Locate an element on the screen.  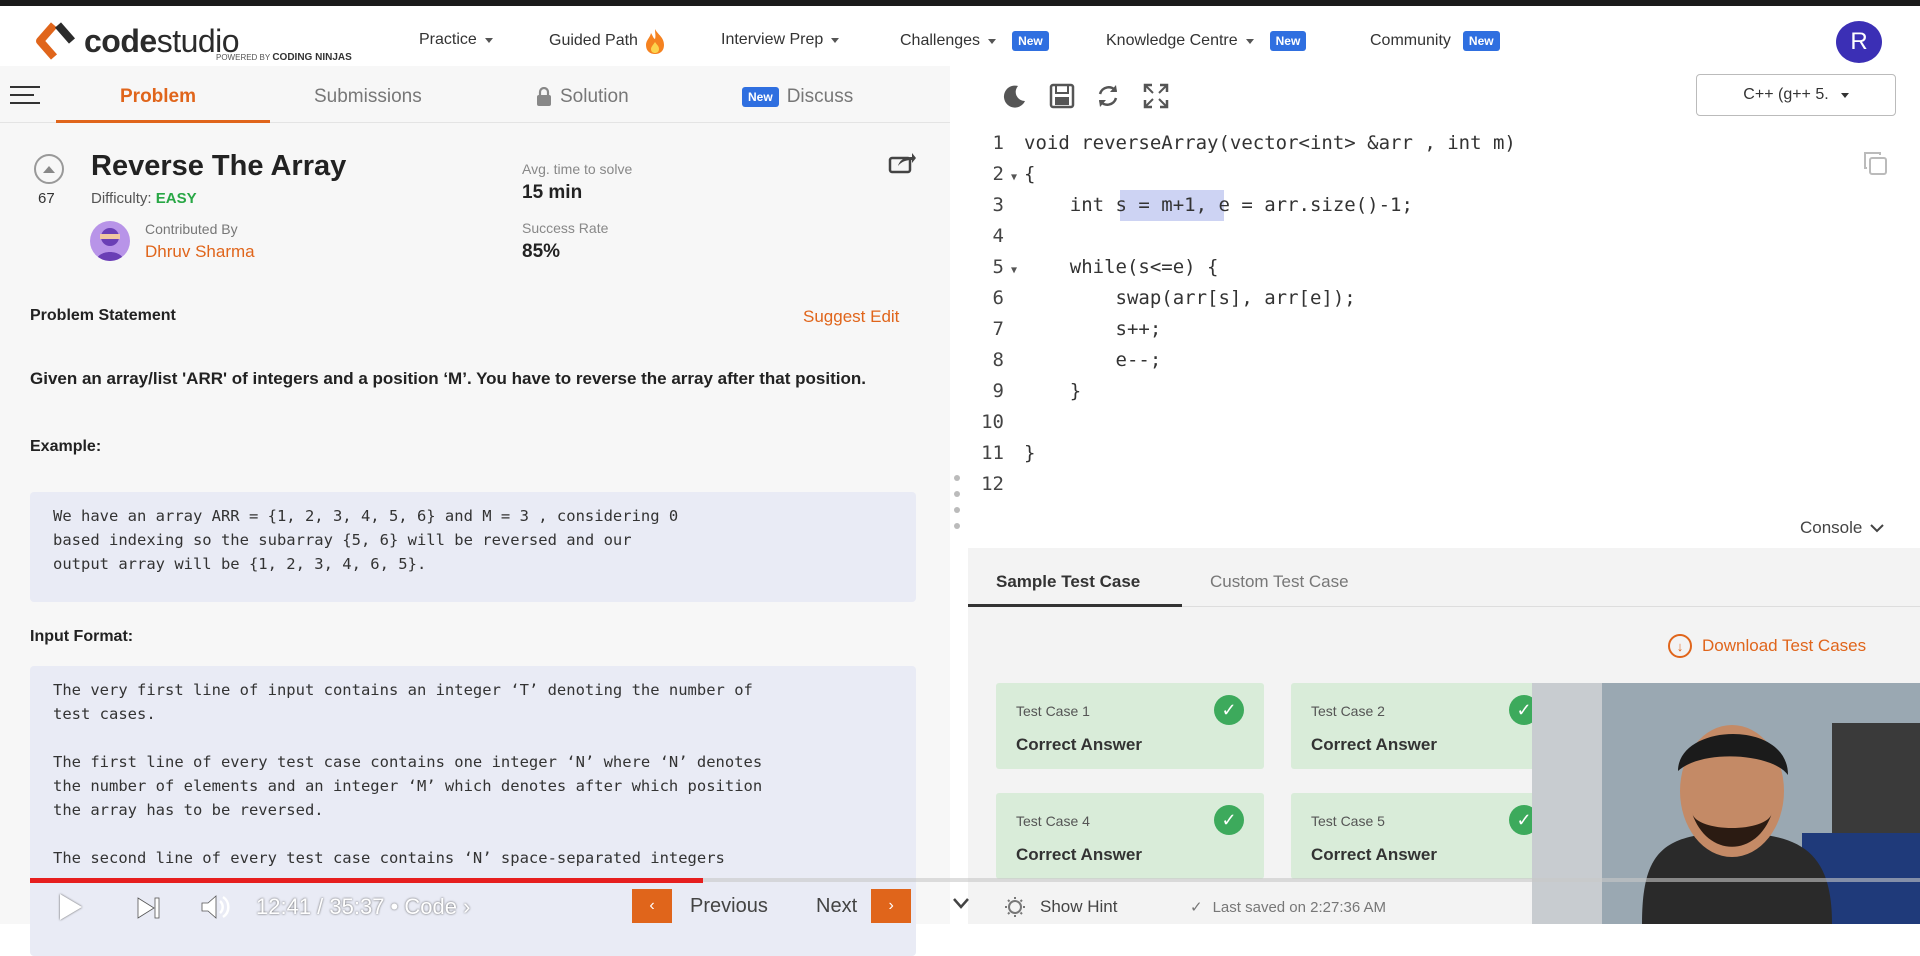
test-case-card: Test Case 4 Correct Answer ✓ is located at coordinates (1130, 836).